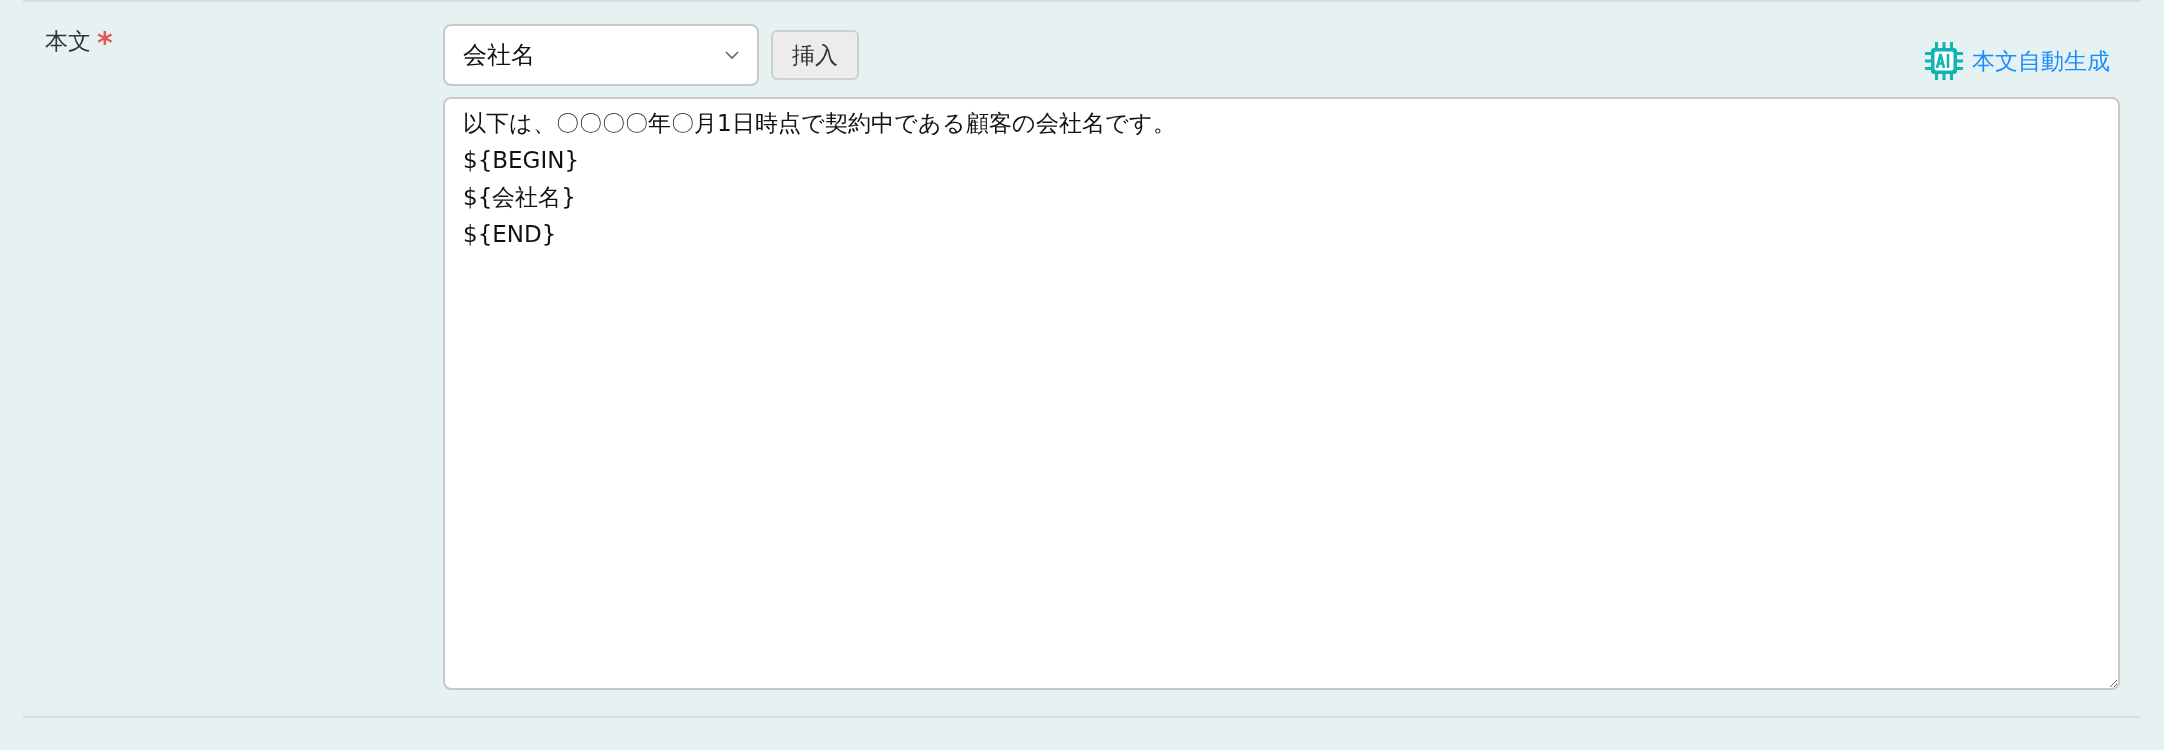 The height and width of the screenshot is (750, 2164). I want to click on insert-select: 会社名, so click(601, 55).